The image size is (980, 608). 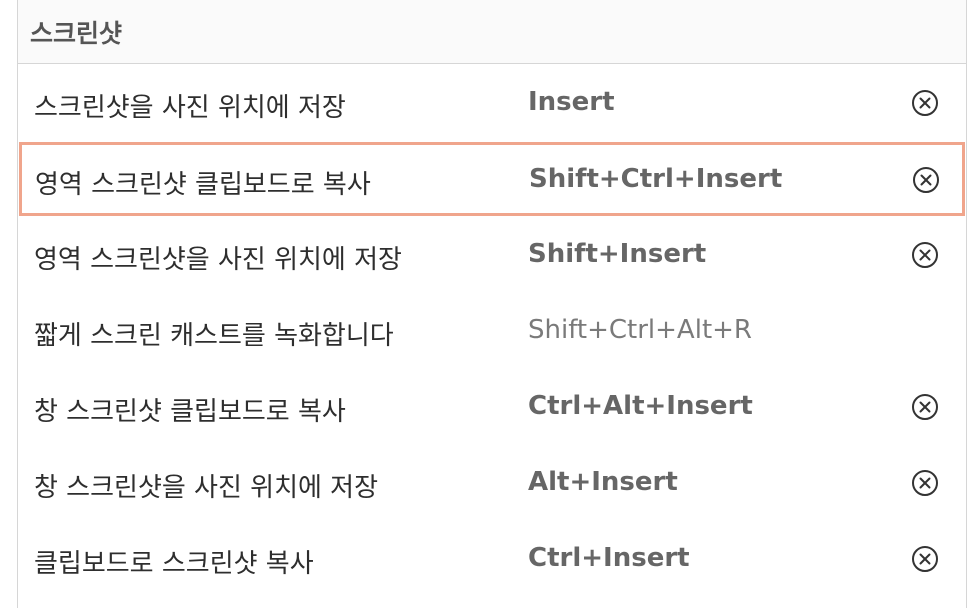 I want to click on shortcut-accelerator: Shift+Insert, so click(x=617, y=254).